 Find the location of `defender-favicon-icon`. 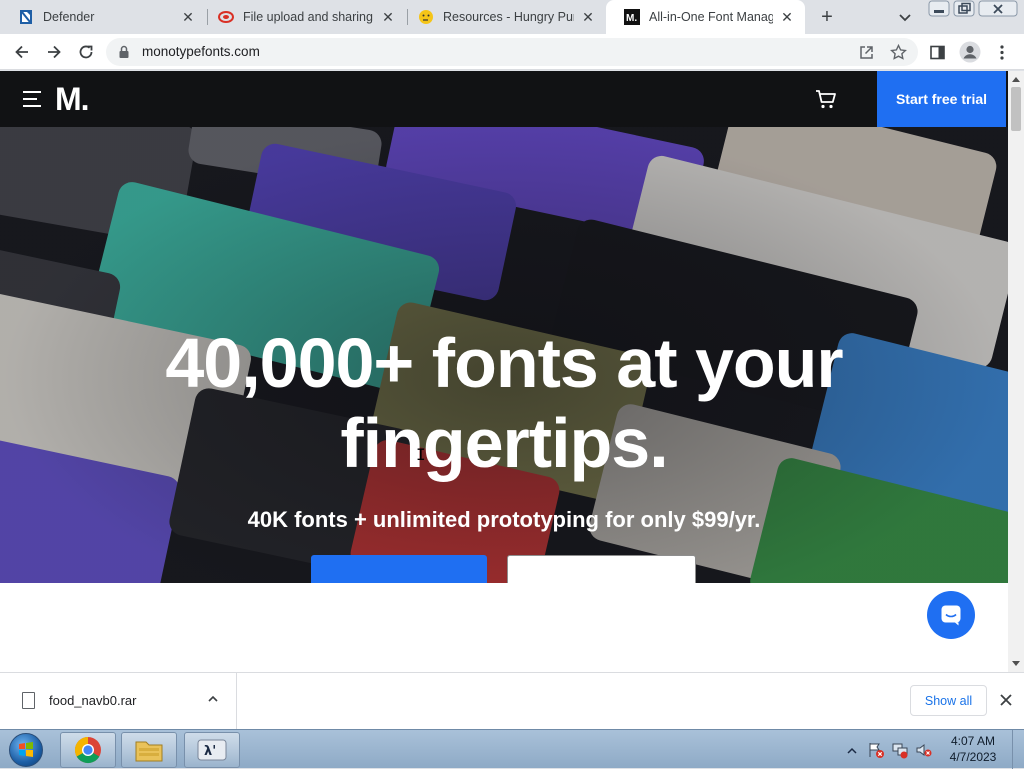

defender-favicon-icon is located at coordinates (26, 17).